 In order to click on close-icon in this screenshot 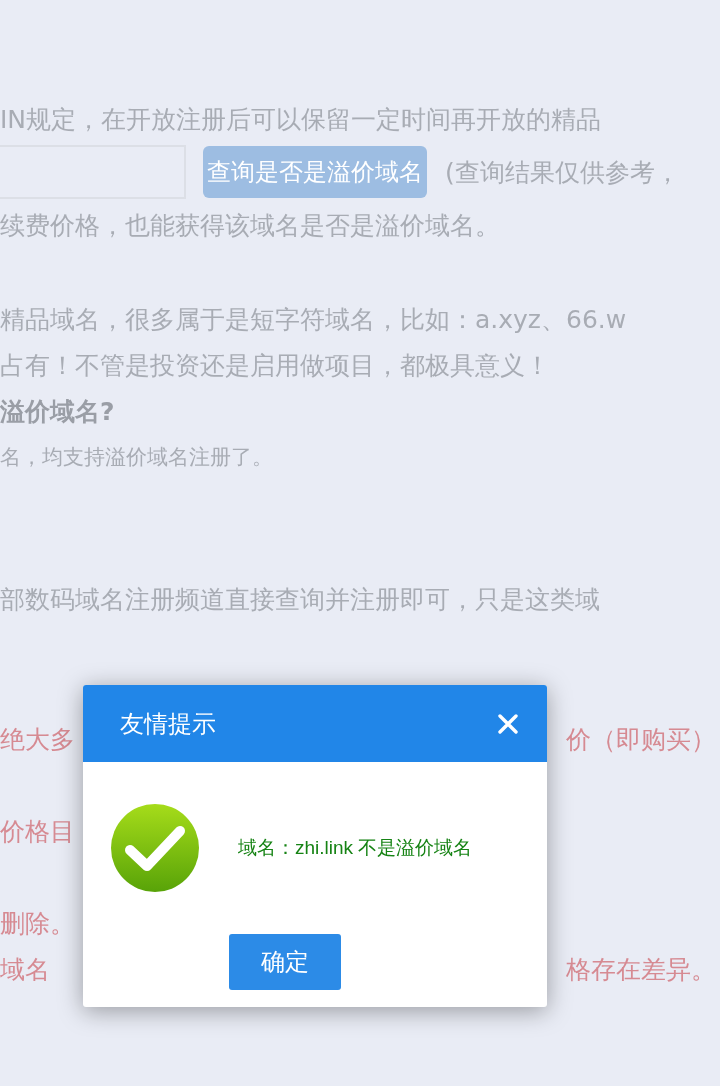, I will do `click(508, 723)`.